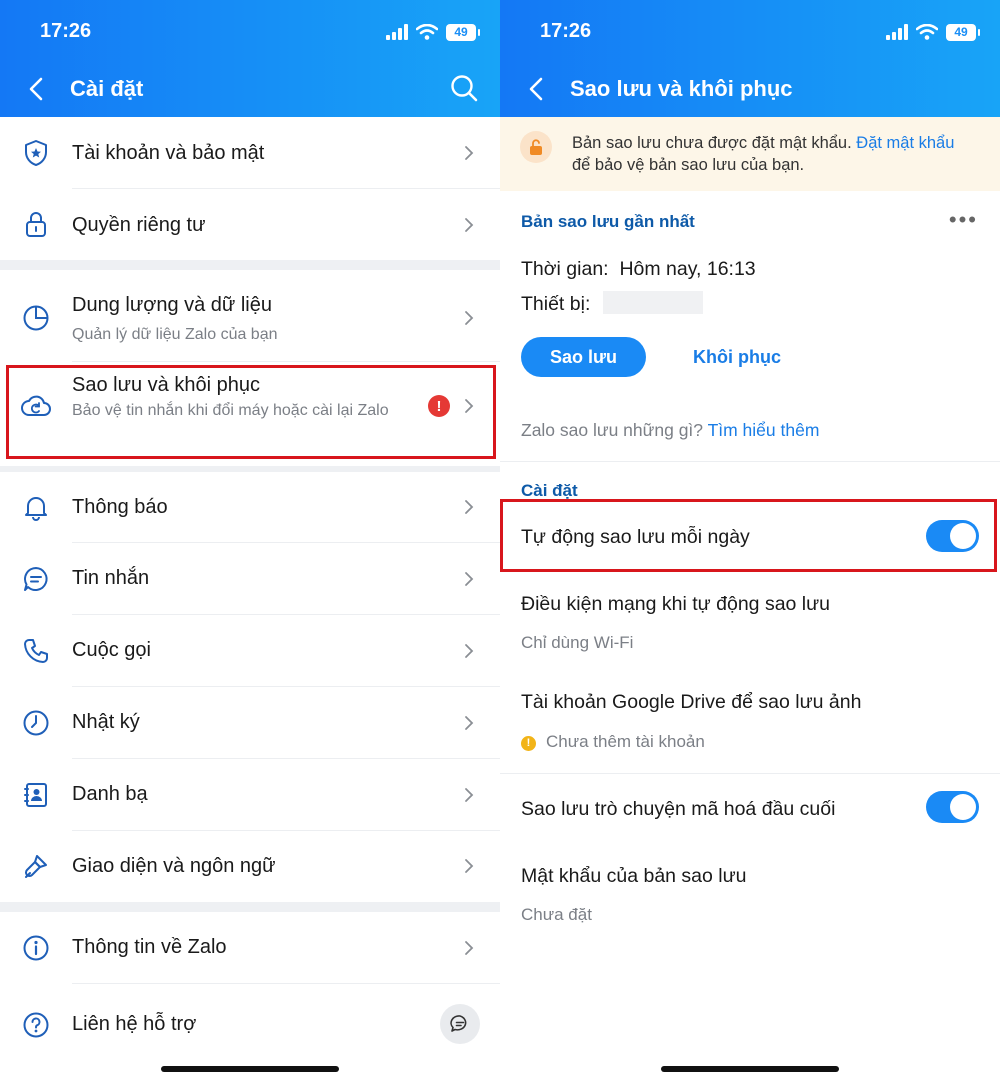 This screenshot has width=1000, height=1082. I want to click on settings-item-messages: Tin nhắn, so click(250, 579).